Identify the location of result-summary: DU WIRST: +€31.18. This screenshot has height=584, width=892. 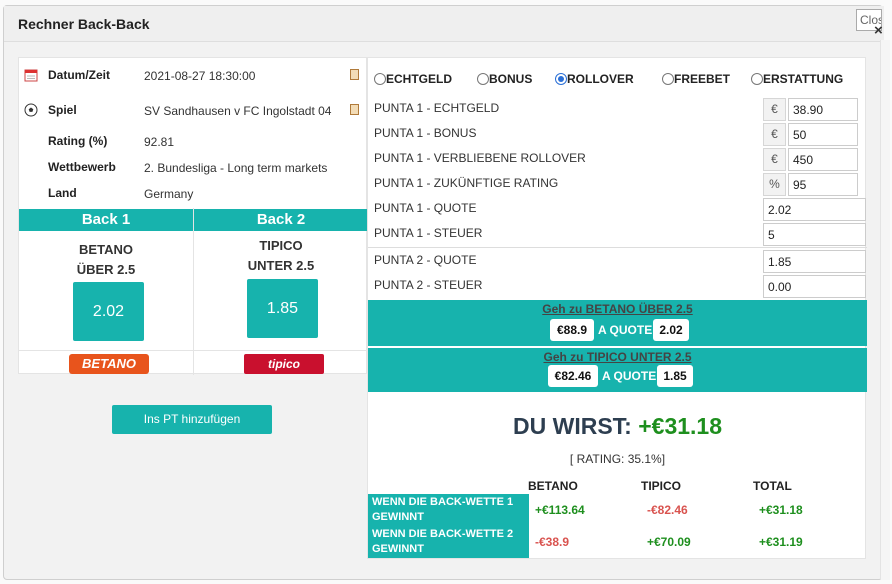
(617, 426).